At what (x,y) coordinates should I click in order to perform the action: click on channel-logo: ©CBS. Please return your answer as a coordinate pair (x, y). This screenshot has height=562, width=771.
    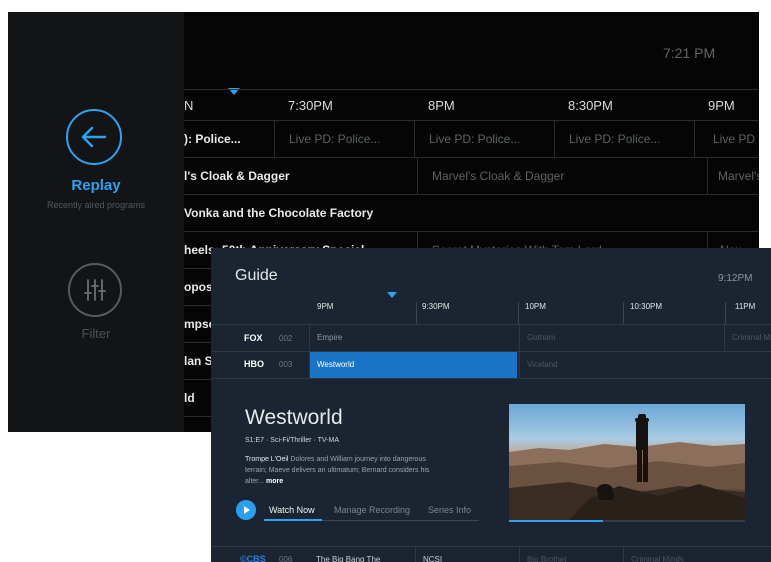
    Looking at the image, I should click on (253, 558).